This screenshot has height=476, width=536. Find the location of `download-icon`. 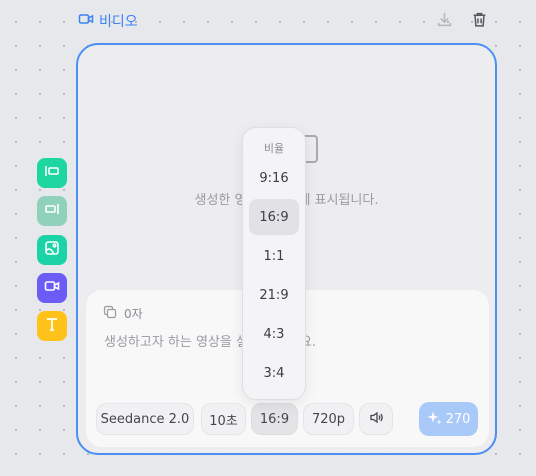

download-icon is located at coordinates (444, 21).